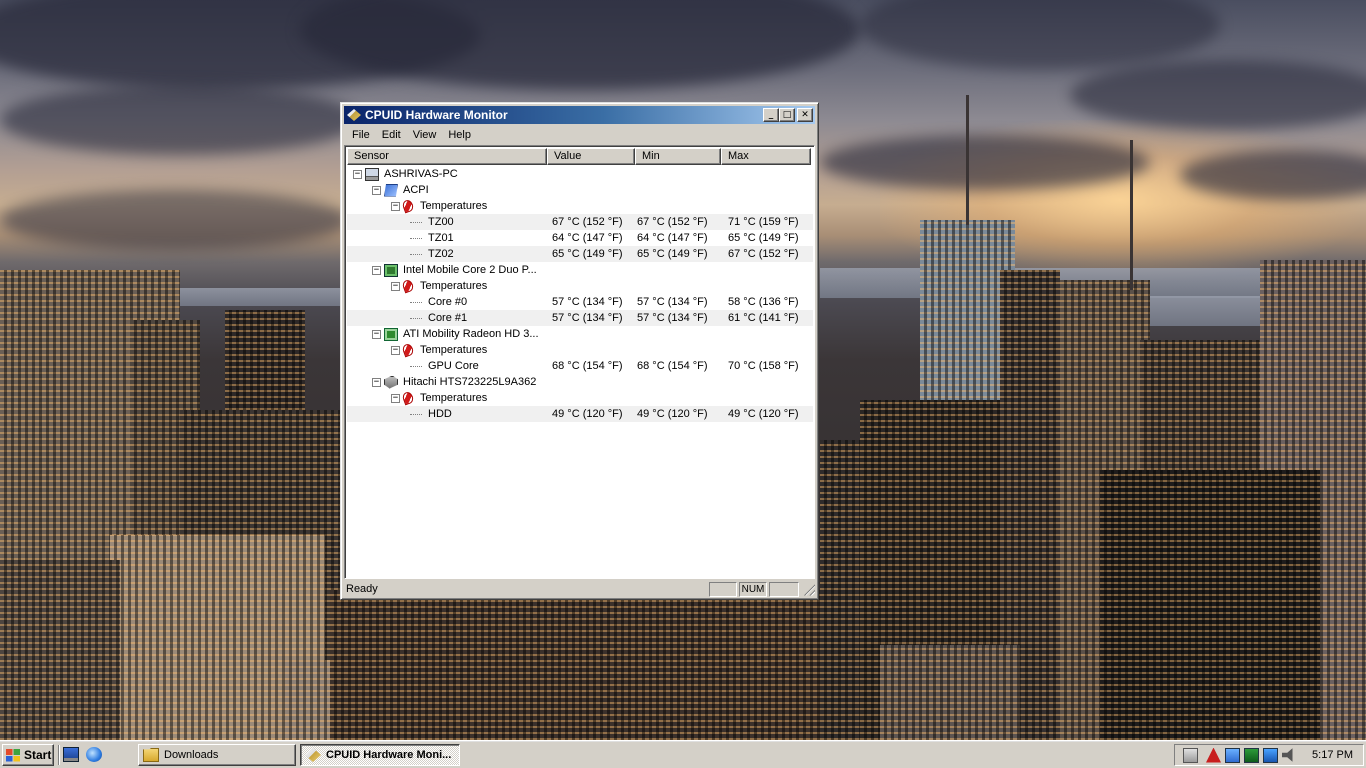 The image size is (1366, 768). Describe the element at coordinates (453, 366) in the screenshot. I see `sensor-label: GPU Core` at that location.